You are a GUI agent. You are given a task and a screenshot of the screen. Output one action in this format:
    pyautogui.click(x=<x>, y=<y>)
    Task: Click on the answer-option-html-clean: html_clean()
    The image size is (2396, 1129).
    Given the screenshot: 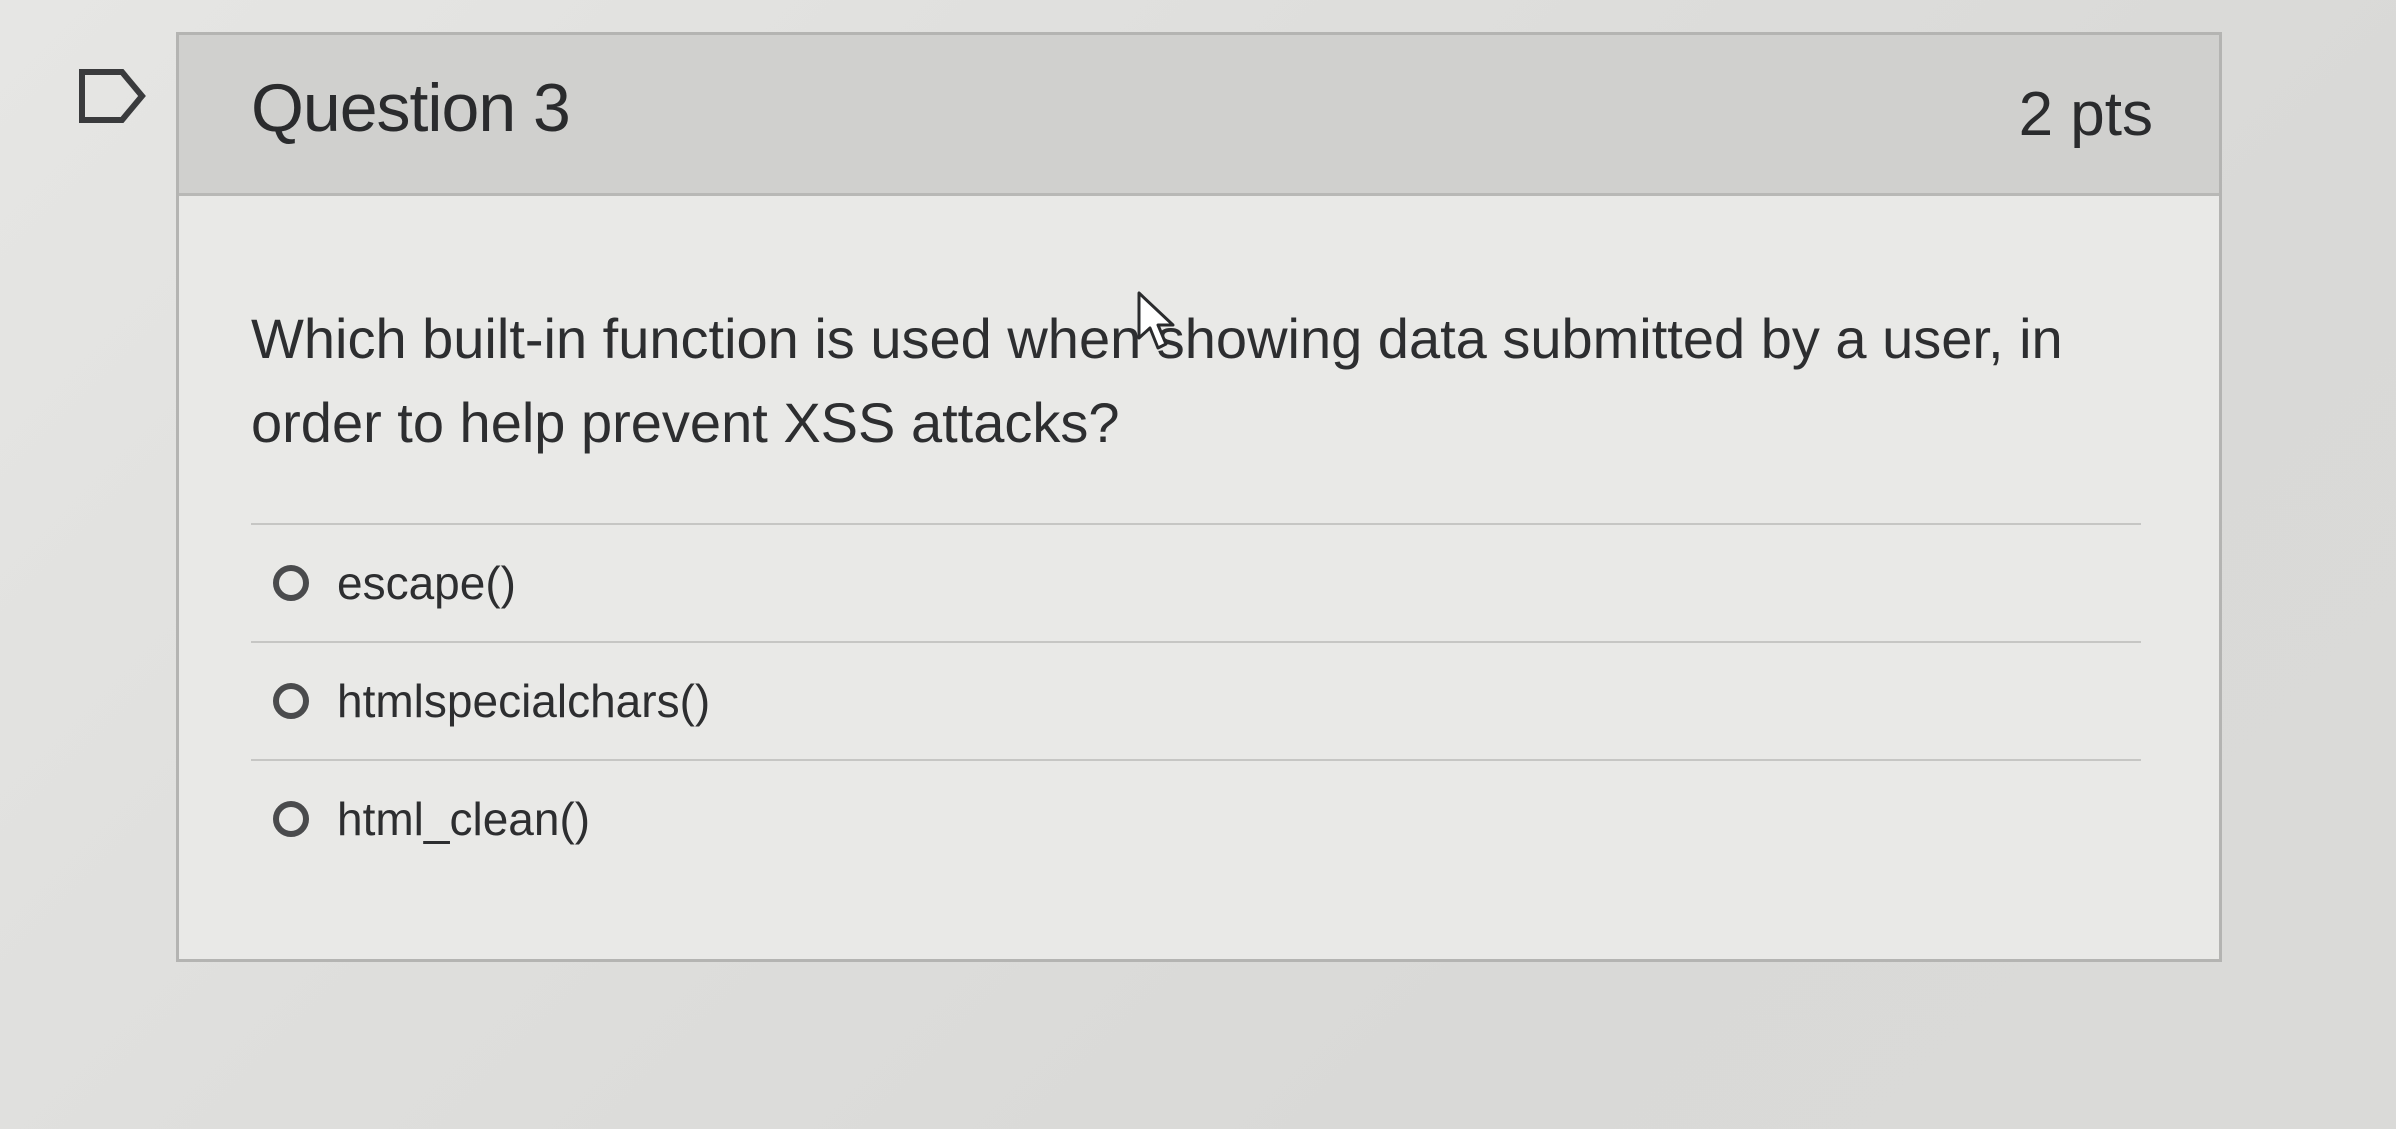 What is the action you would take?
    pyautogui.click(x=1196, y=819)
    